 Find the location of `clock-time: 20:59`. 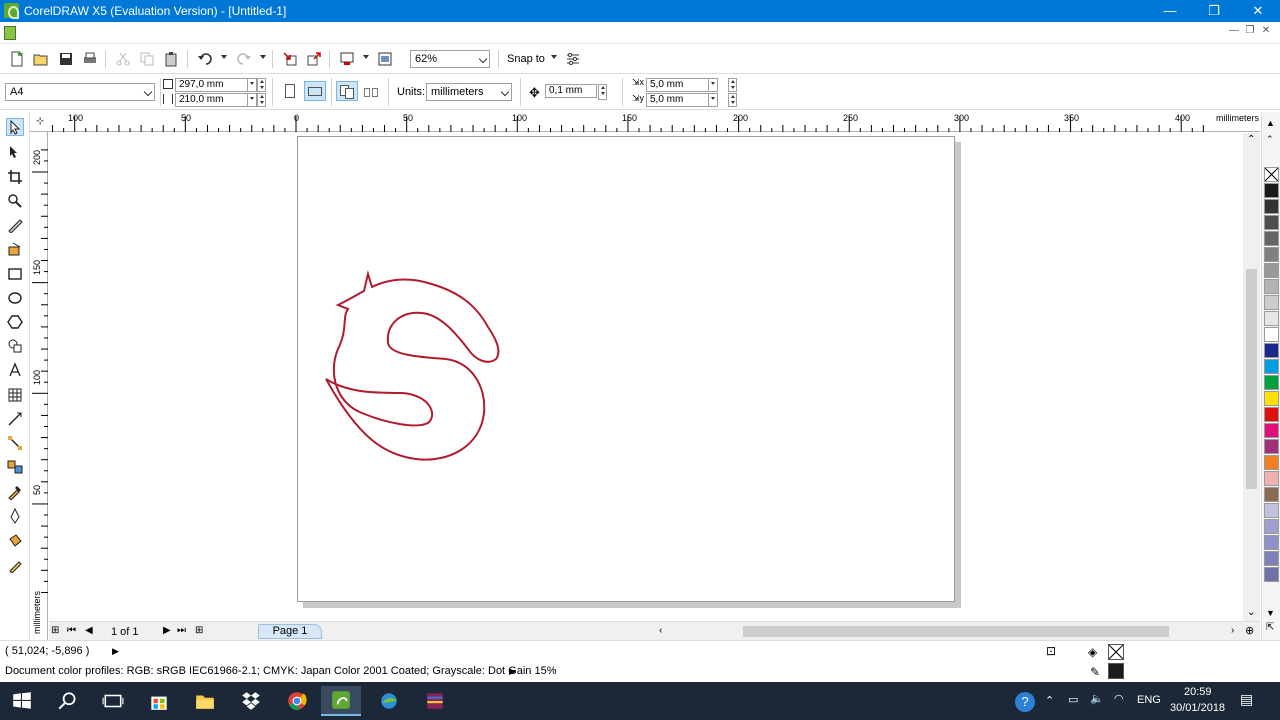

clock-time: 20:59 is located at coordinates (1198, 692).